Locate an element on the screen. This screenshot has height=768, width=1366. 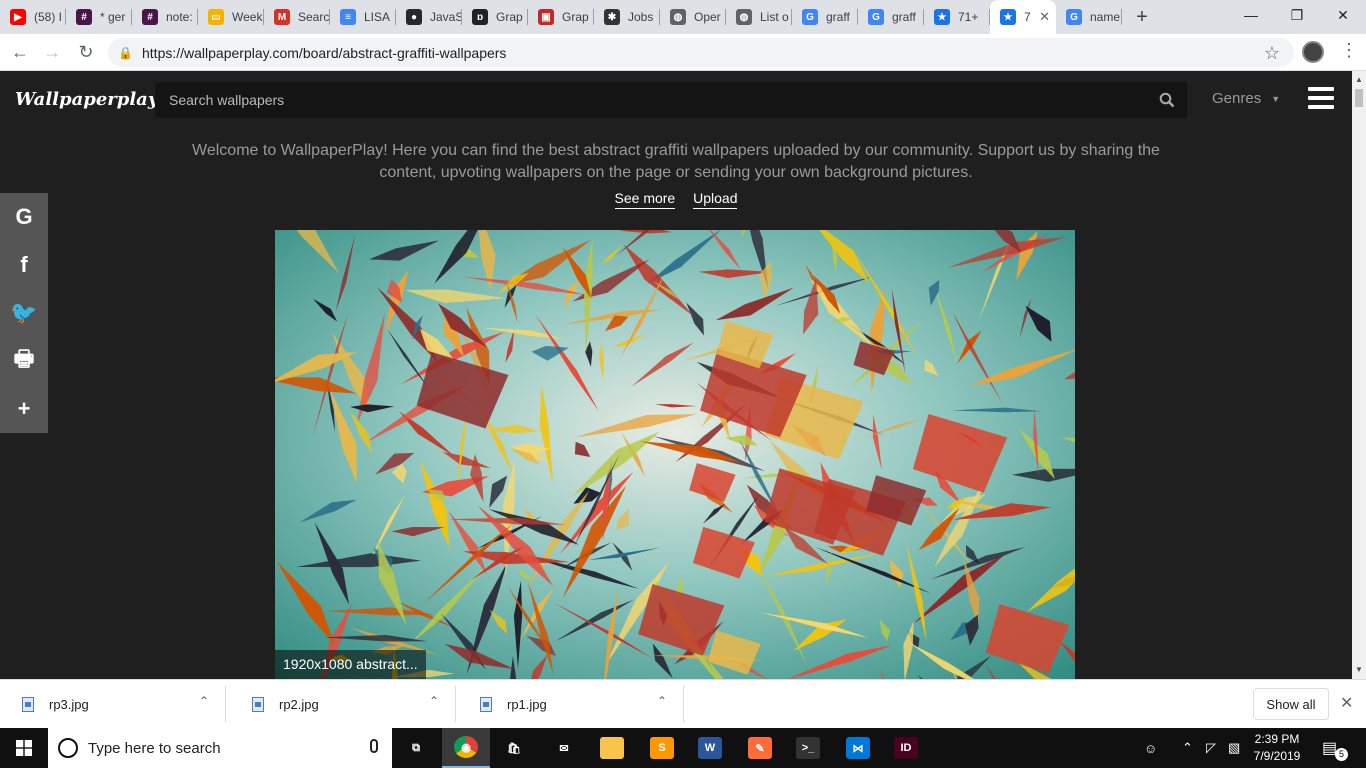
word-glyph: W is located at coordinates (710, 748).